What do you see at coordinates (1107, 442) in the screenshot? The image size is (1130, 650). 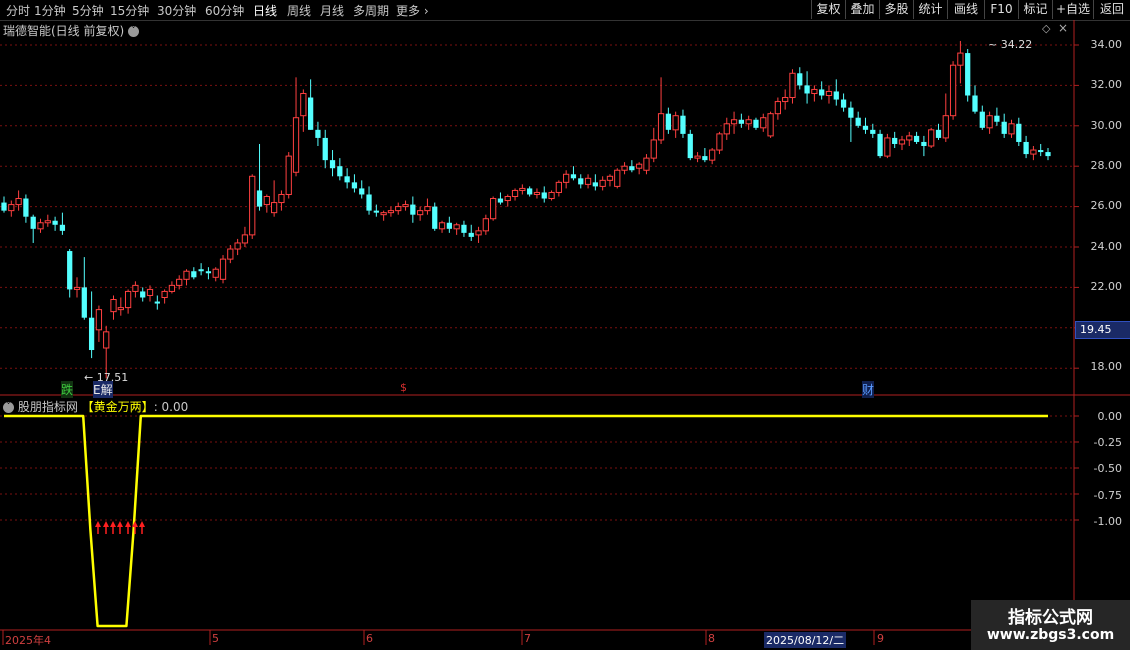 I see `indicator-axis-label: -0.25` at bounding box center [1107, 442].